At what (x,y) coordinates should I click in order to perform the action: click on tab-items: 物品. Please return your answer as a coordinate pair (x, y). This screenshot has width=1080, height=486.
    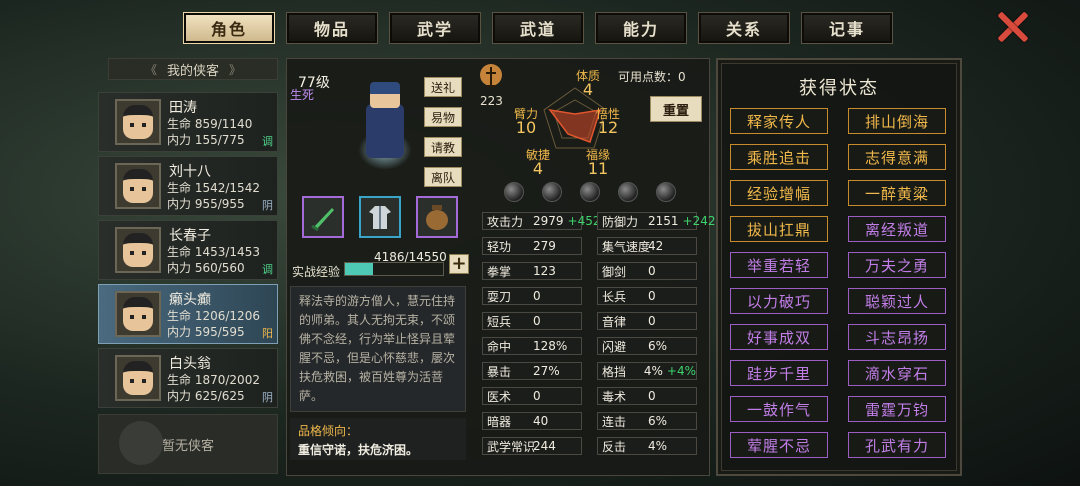
    Looking at the image, I should click on (332, 28).